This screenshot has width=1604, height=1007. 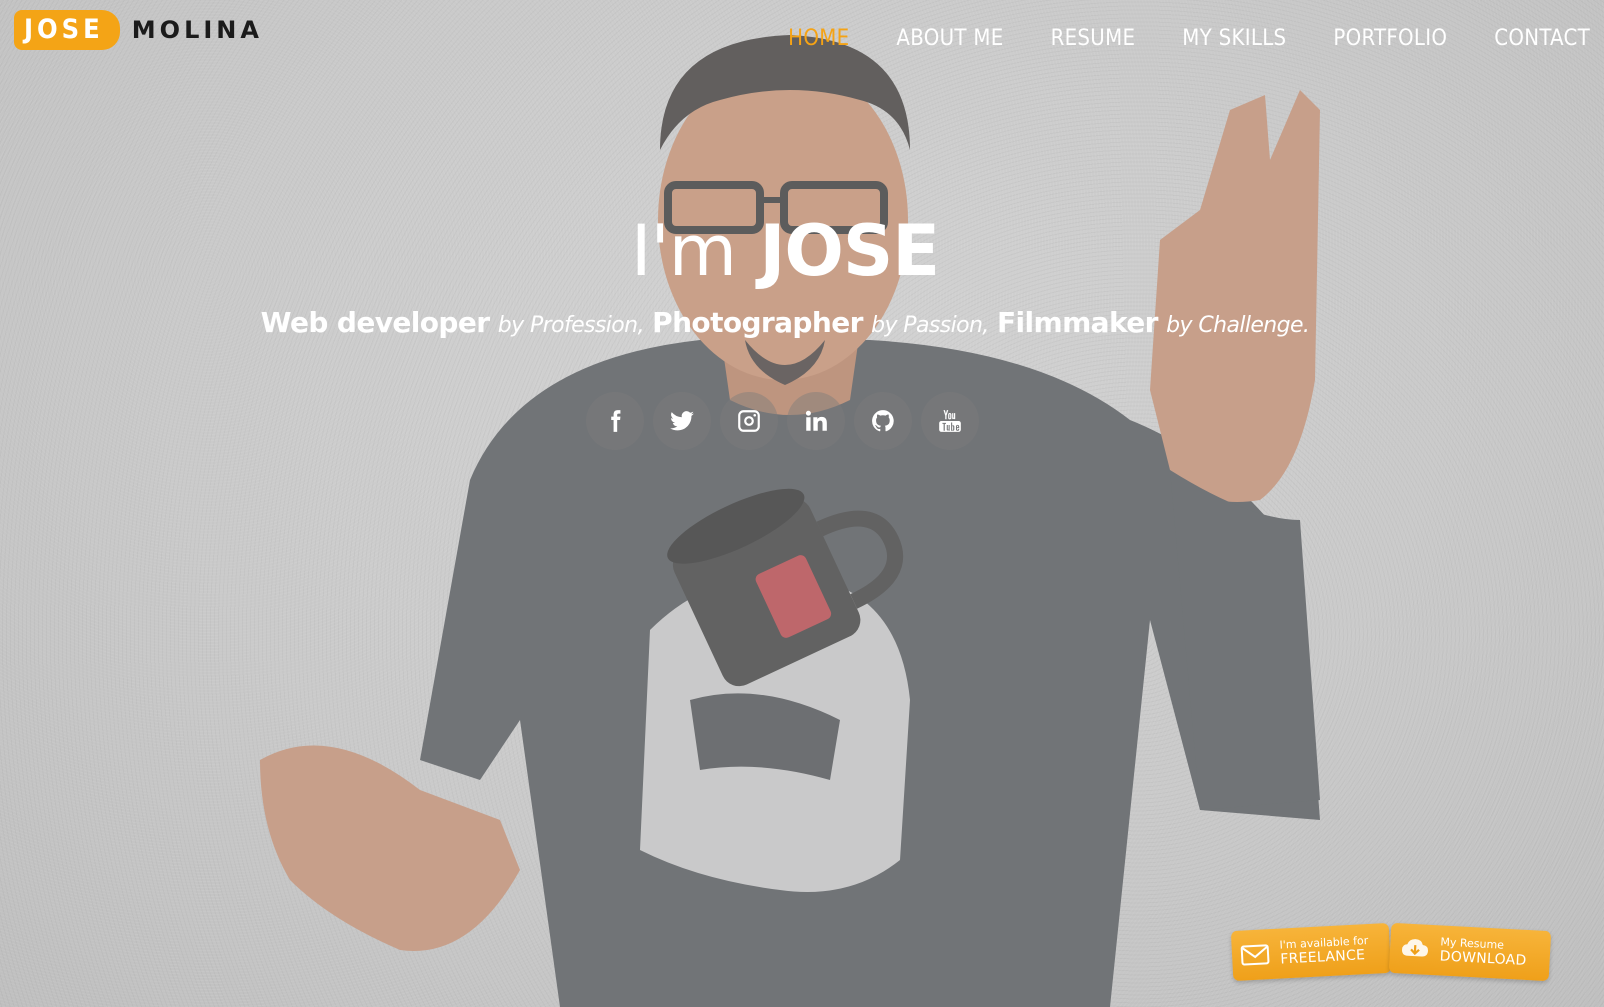 I want to click on twitter-icon, so click(x=682, y=421).